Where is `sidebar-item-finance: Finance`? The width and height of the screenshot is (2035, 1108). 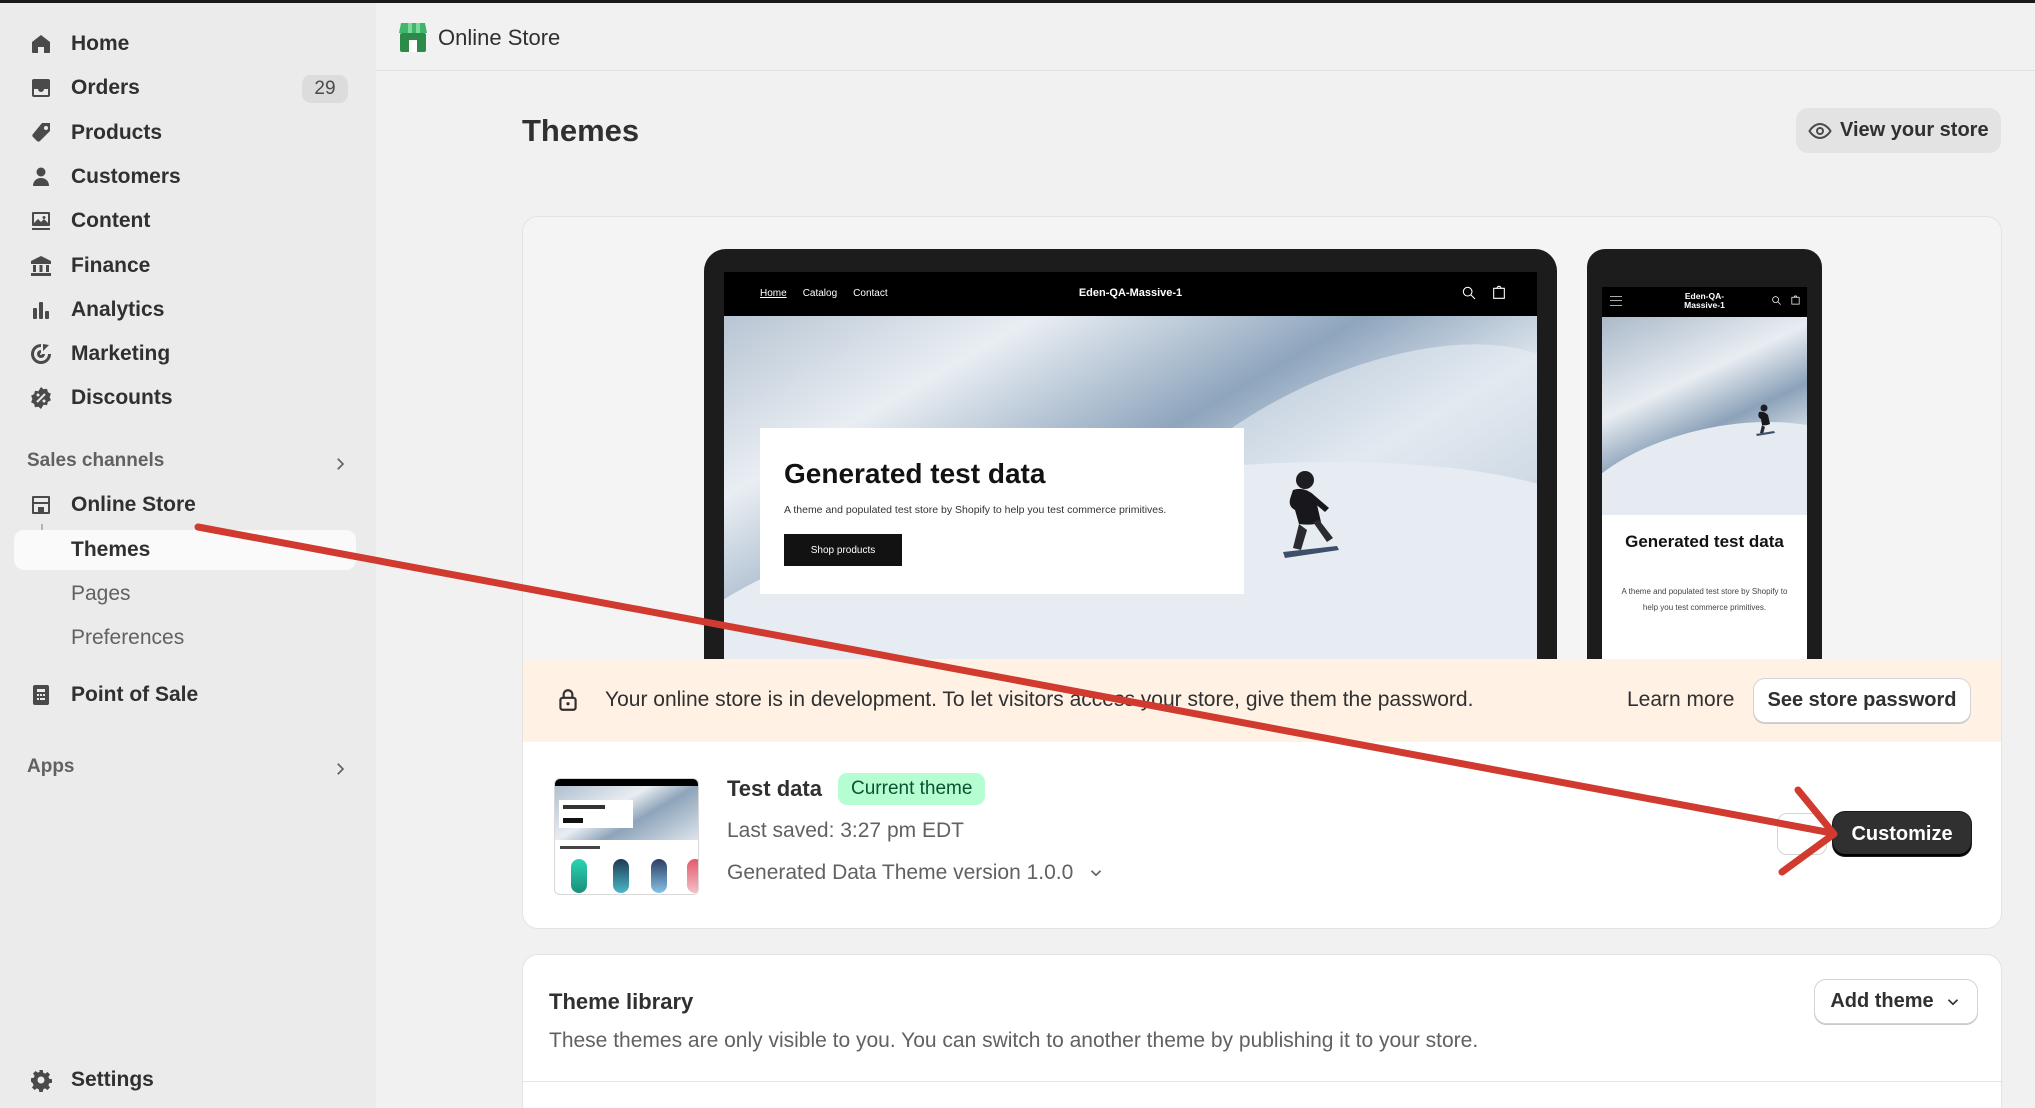
sidebar-item-finance: Finance is located at coordinates (185, 266).